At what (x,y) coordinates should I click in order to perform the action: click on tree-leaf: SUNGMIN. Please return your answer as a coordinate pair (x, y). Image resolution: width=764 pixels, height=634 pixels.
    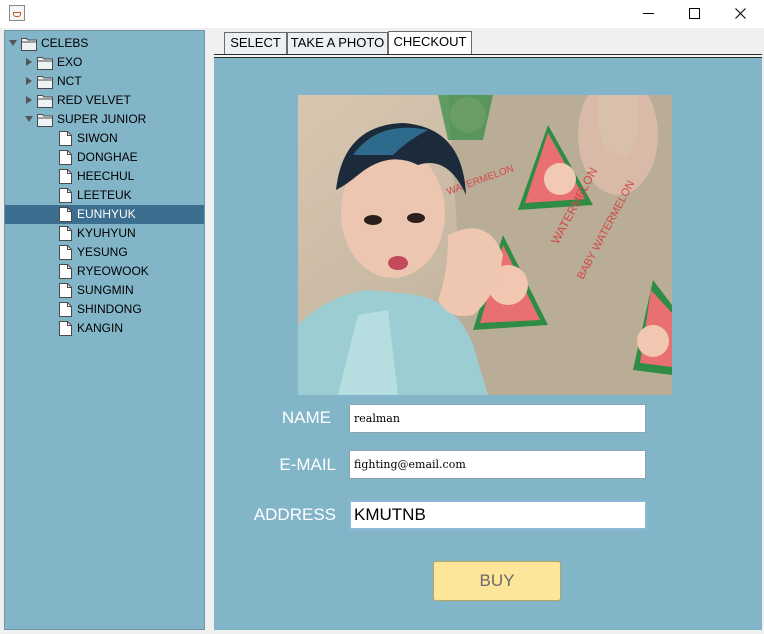
    Looking at the image, I should click on (104, 290).